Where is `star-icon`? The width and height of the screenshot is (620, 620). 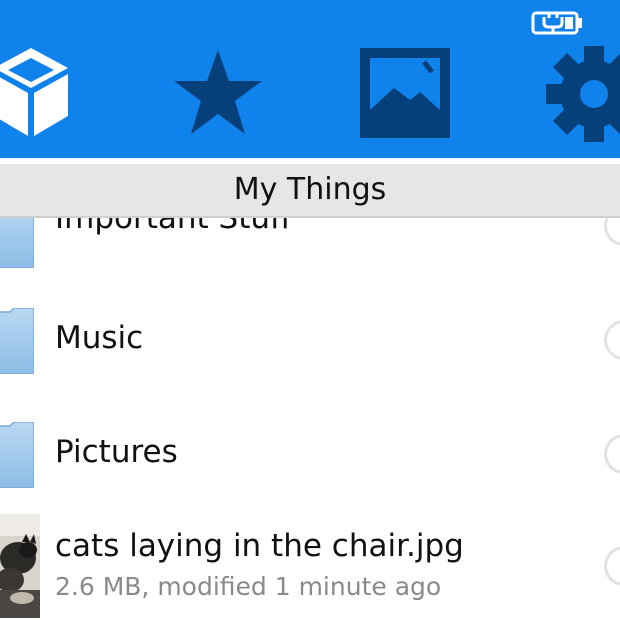
star-icon is located at coordinates (218, 92).